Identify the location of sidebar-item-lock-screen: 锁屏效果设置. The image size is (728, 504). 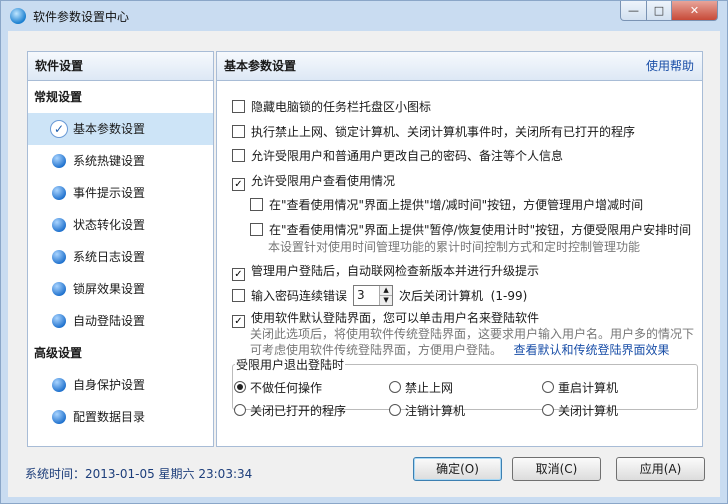
(120, 289).